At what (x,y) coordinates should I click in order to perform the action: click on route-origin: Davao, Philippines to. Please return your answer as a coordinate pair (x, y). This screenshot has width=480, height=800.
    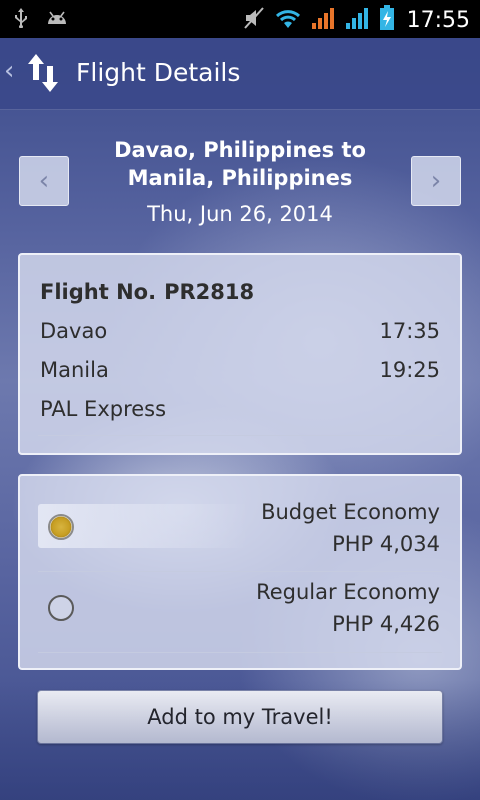
    Looking at the image, I should click on (240, 150).